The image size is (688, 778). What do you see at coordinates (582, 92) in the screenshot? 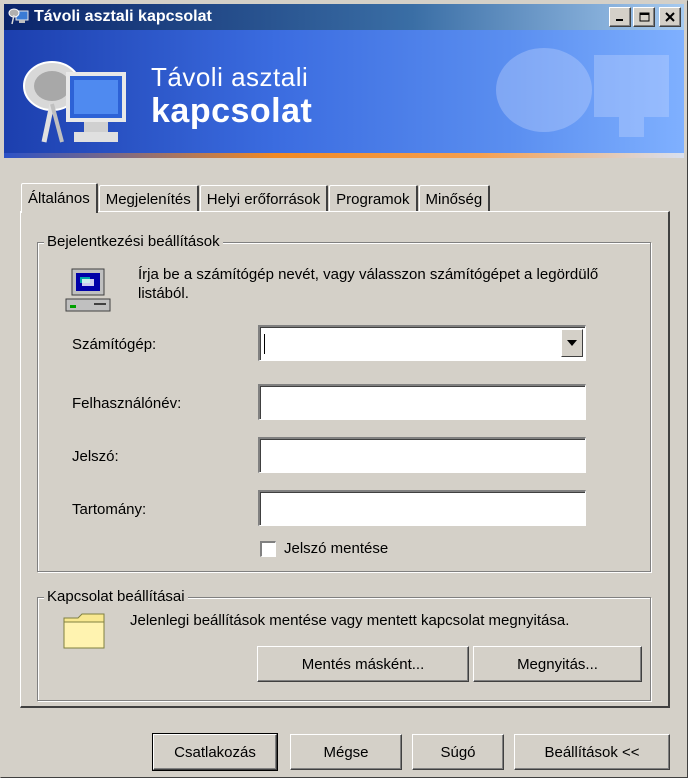
I see `banner-background-graphic` at bounding box center [582, 92].